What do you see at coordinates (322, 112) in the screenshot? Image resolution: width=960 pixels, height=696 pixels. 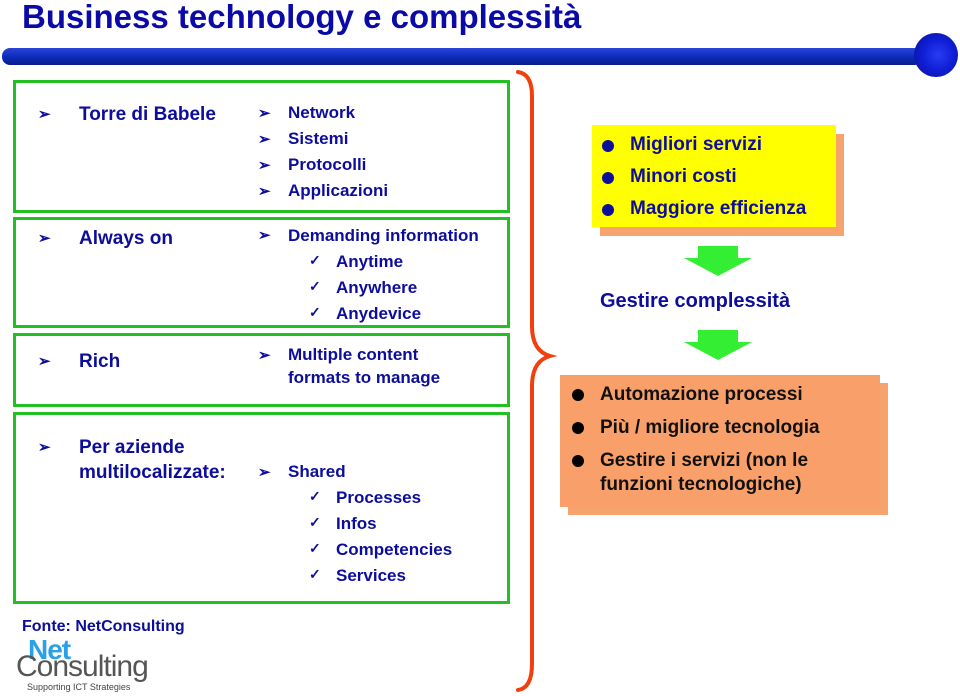 I see `list-item: Network` at bounding box center [322, 112].